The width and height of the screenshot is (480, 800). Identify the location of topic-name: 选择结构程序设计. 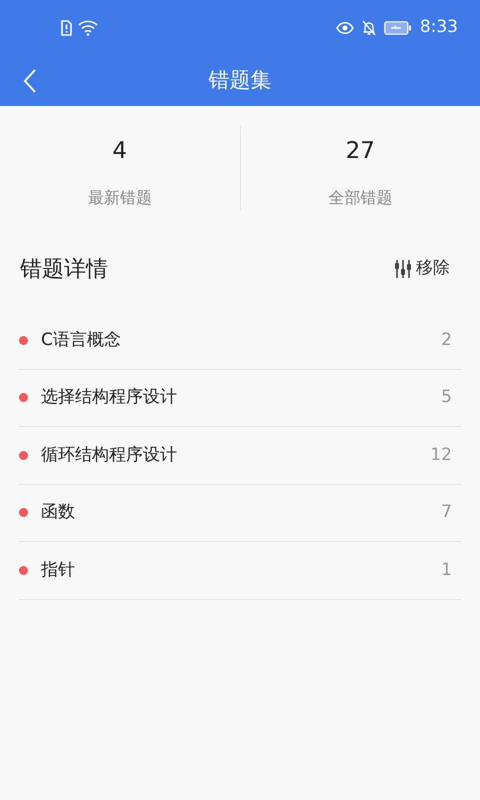
(109, 397).